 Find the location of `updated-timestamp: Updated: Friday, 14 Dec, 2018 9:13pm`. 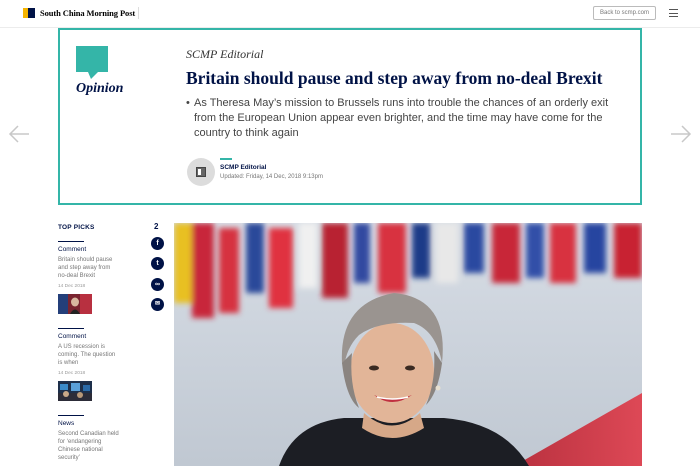

updated-timestamp: Updated: Friday, 14 Dec, 2018 9:13pm is located at coordinates (271, 177).